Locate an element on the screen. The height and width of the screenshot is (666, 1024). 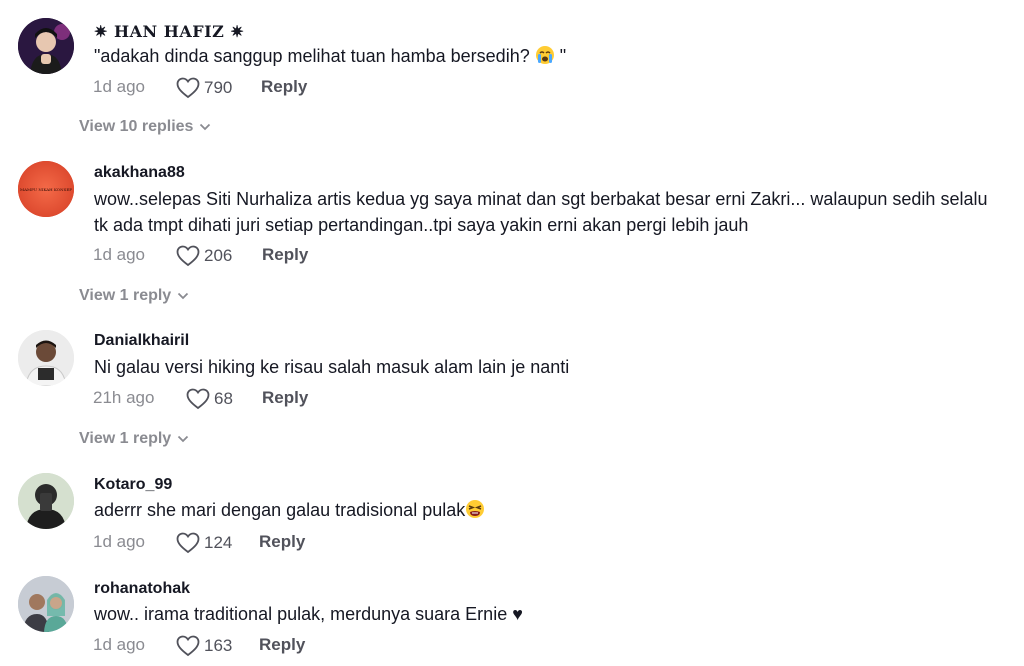
like-button: 790 is located at coordinates (204, 88).